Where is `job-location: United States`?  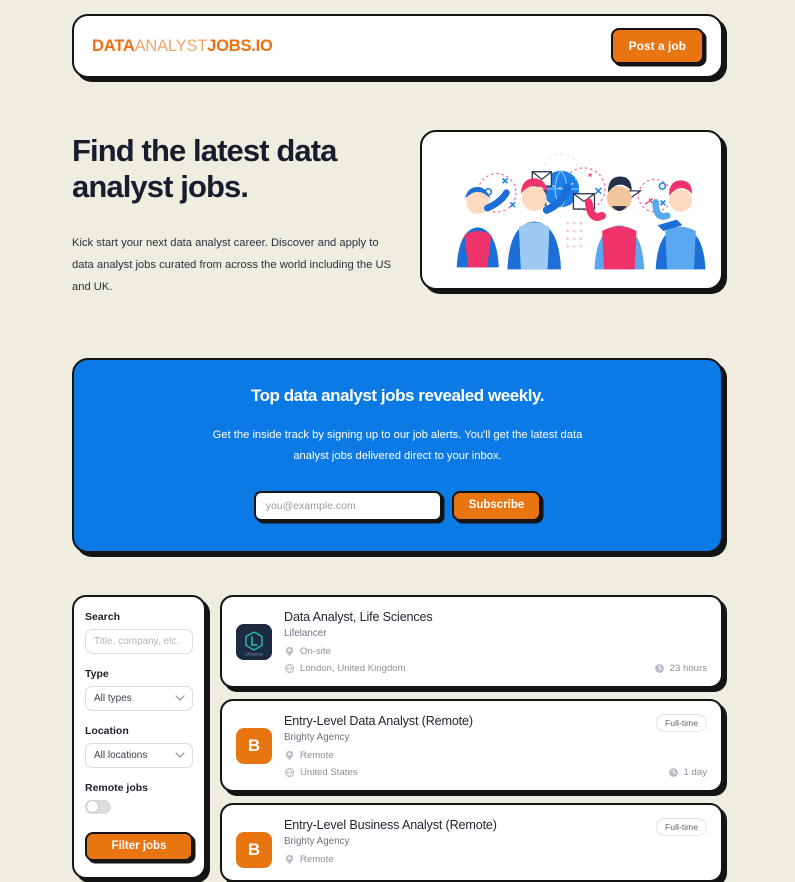
job-location: United States is located at coordinates (321, 772).